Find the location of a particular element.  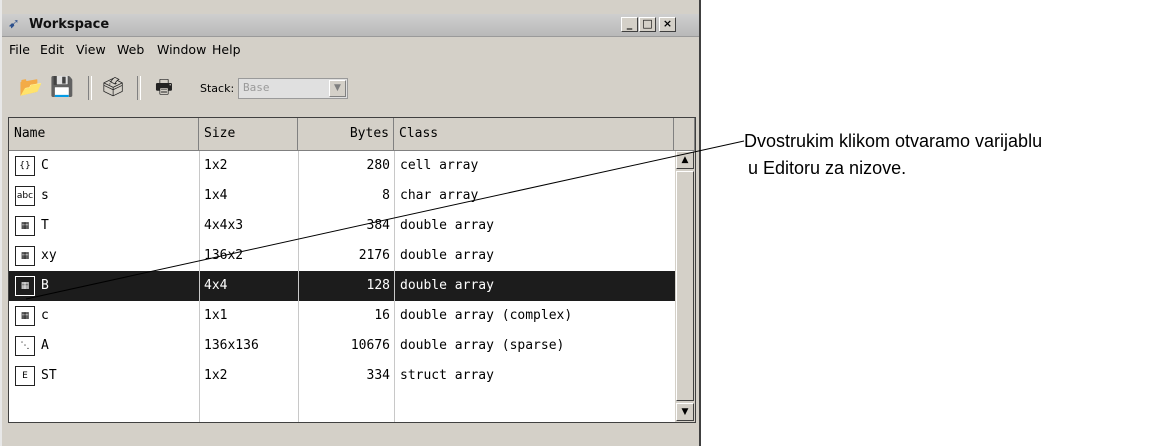

menu-window: Window is located at coordinates (181, 49).